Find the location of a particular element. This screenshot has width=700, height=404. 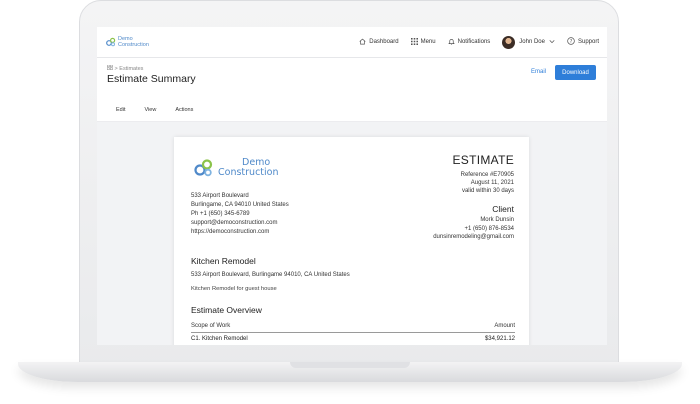

column-scope-header: Scope of Work is located at coordinates (211, 326).